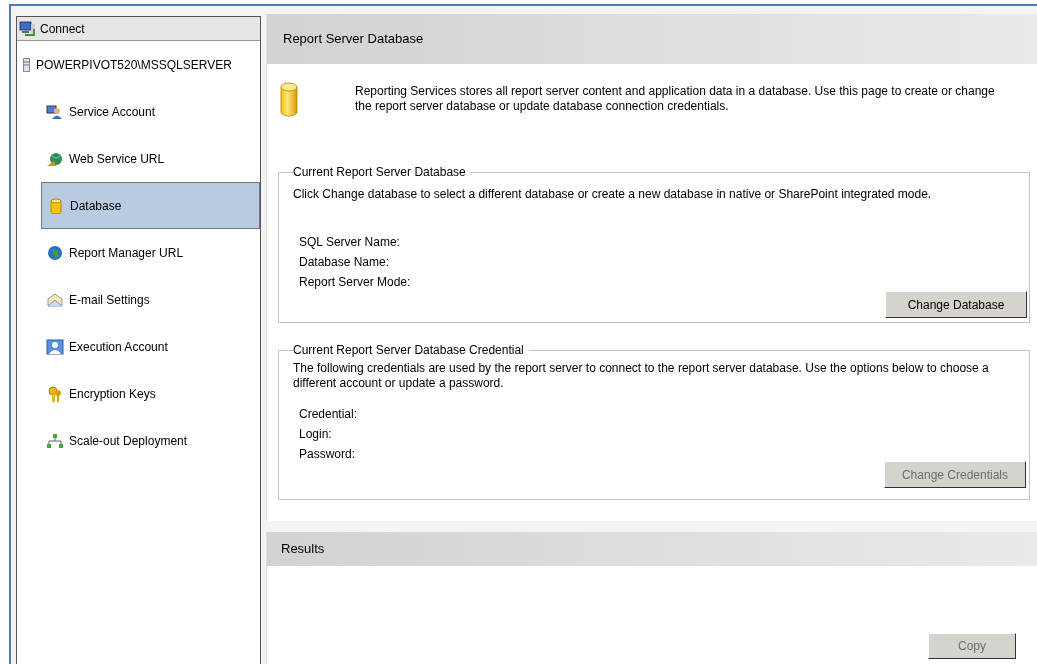  What do you see at coordinates (55, 299) in the screenshot?
I see `envelope-icon` at bounding box center [55, 299].